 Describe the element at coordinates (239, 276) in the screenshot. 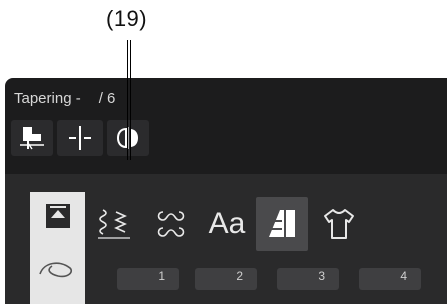

I see `subcategory-number: 2` at that location.